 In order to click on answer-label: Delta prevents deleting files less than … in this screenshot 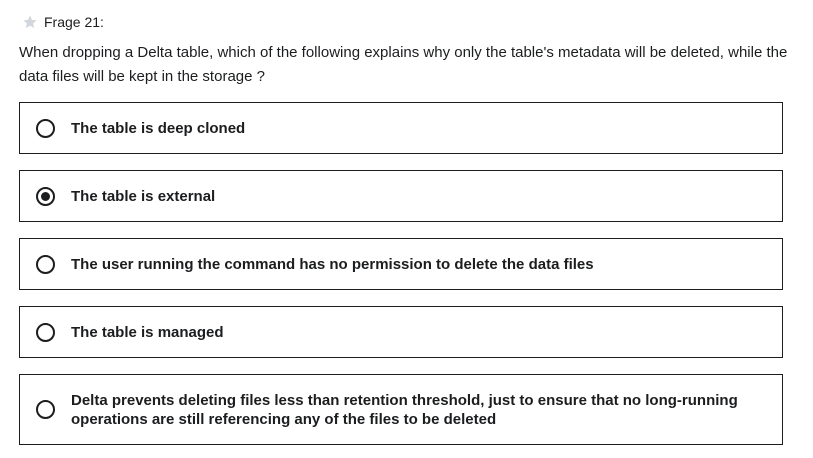, I will do `click(404, 409)`.